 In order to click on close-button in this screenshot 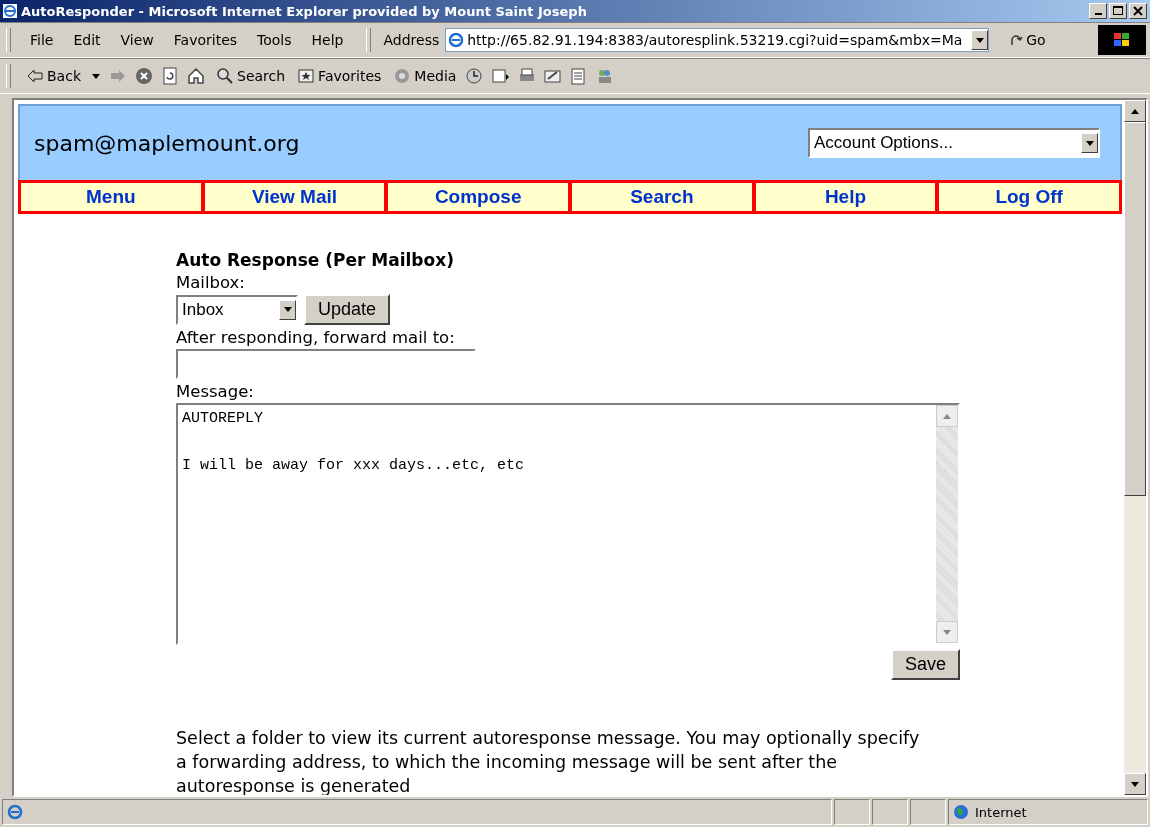, I will do `click(1138, 11)`.